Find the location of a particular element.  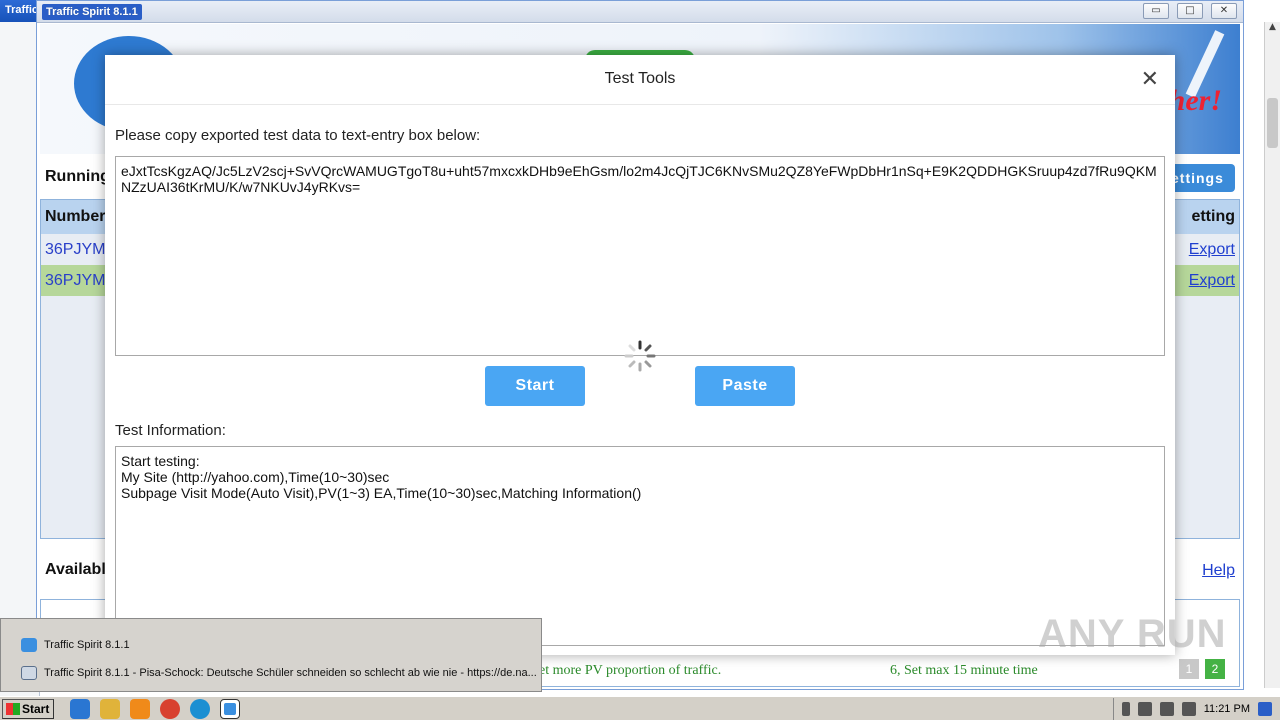

maximize-button: □ is located at coordinates (1190, 11).